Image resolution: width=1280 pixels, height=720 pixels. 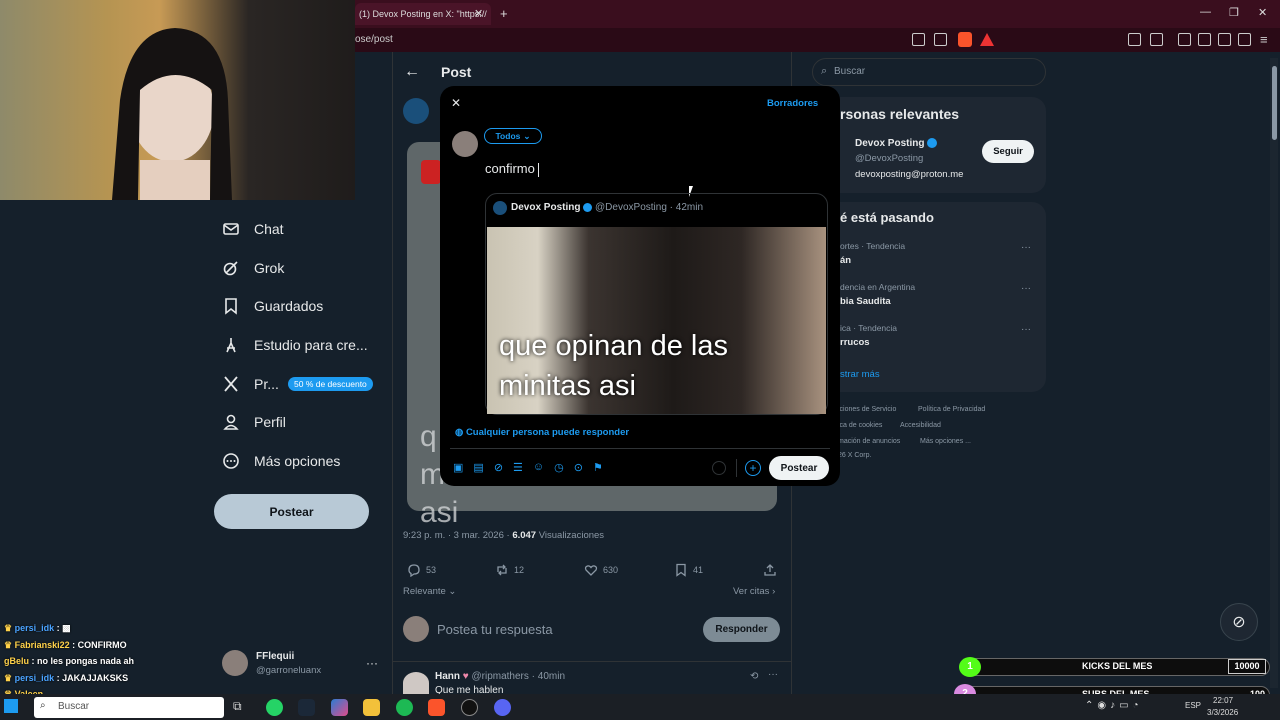 What do you see at coordinates (270, 422) in the screenshot?
I see `nav-label: Perfil` at bounding box center [270, 422].